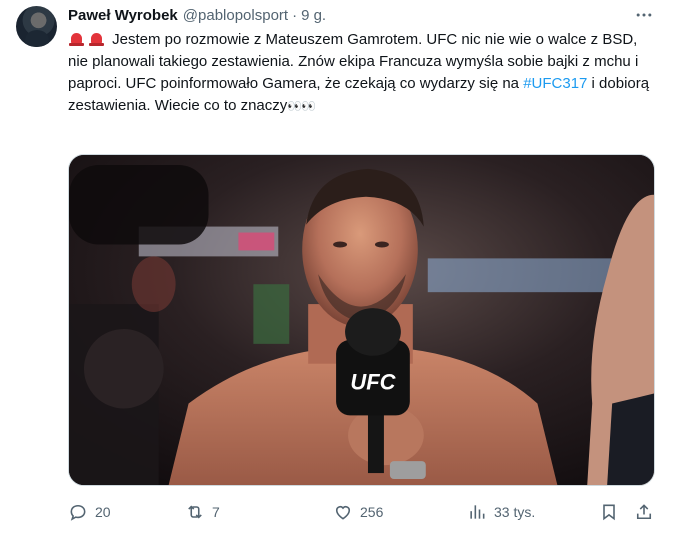 The image size is (689, 538). I want to click on reply-icon, so click(78, 512).